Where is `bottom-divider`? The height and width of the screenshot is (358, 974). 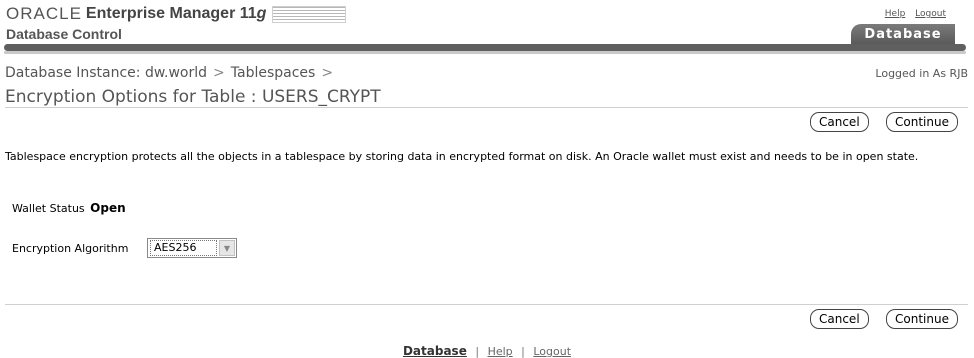
bottom-divider is located at coordinates (486, 304).